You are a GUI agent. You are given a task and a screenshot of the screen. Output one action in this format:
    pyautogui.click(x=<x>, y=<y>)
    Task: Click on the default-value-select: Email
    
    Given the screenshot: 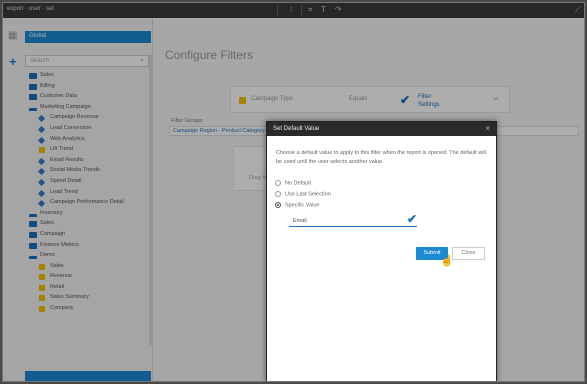 What is the action you would take?
    pyautogui.click(x=353, y=221)
    